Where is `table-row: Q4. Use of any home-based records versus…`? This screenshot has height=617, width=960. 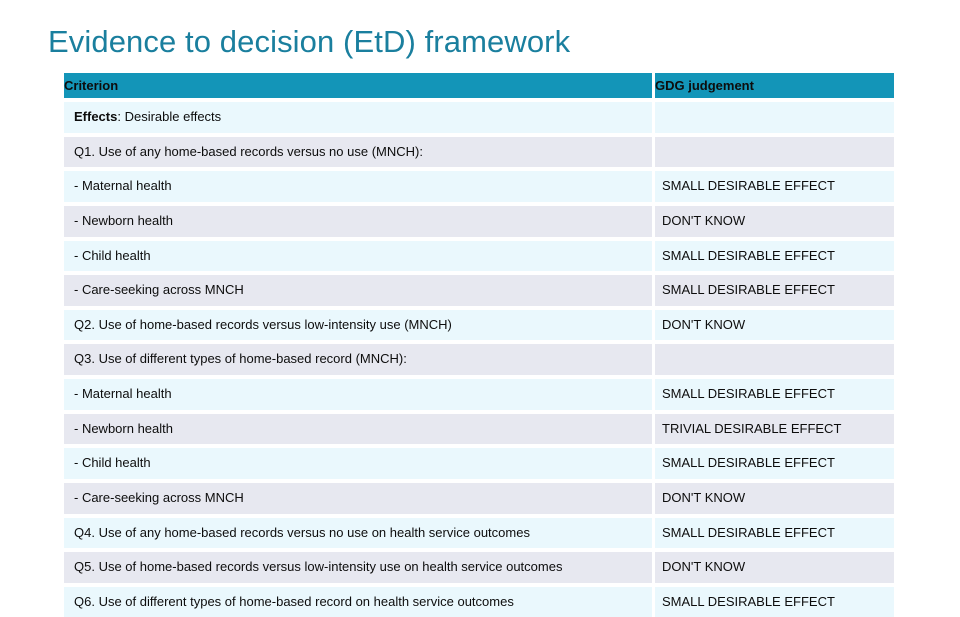
table-row: Q4. Use of any home-based records versus… is located at coordinates (479, 533).